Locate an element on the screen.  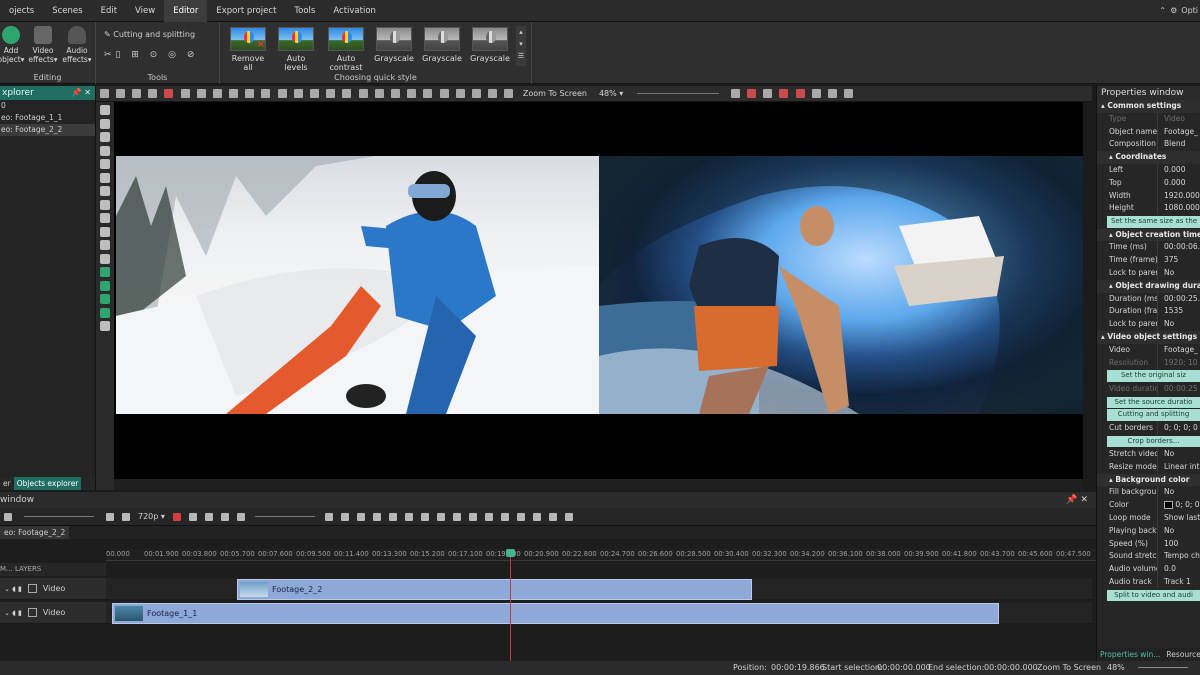
cutting-splitting-button: ✎ Cutting and splitting is located at coordinates (149, 34).